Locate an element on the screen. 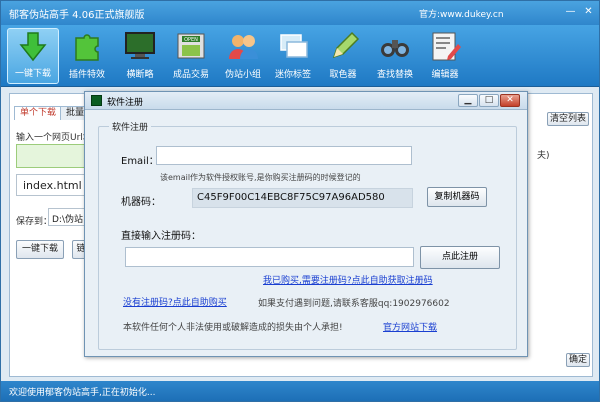 This screenshot has width=600, height=402. toolbar-editor: 编辑器 is located at coordinates (445, 56).